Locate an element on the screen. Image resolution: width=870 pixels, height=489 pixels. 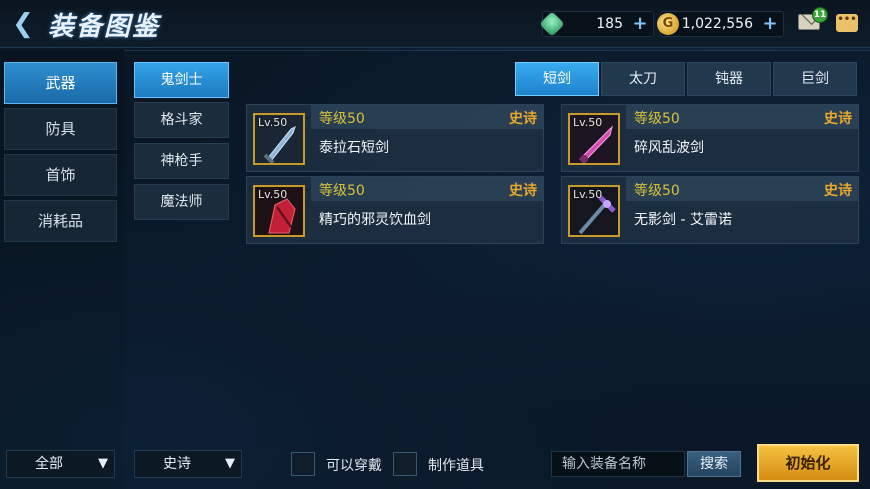
item-name: 无影剑 - 艾雷诺 is located at coordinates (683, 220).